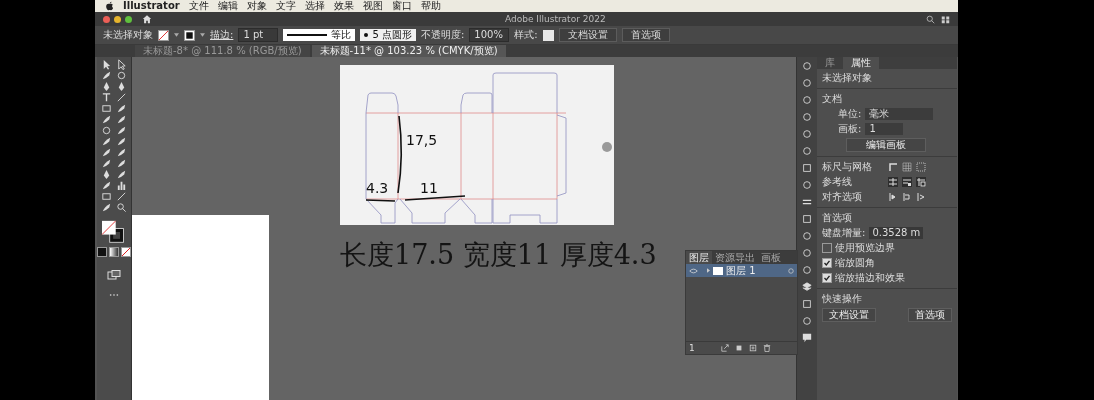 This screenshot has height=400, width=1094. I want to click on menu-item: Illustrator, so click(151, 6).